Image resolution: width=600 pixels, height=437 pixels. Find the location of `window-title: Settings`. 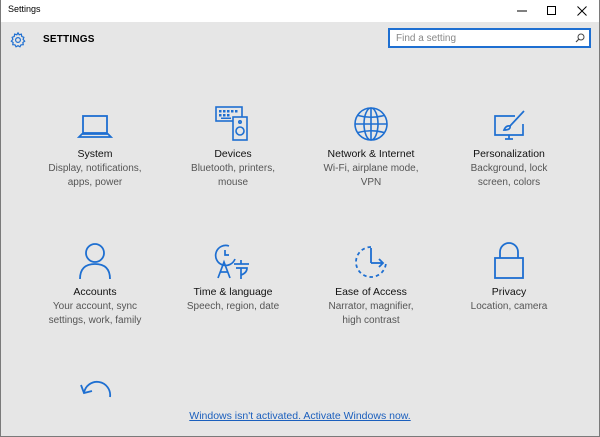

window-title: Settings is located at coordinates (24, 9).